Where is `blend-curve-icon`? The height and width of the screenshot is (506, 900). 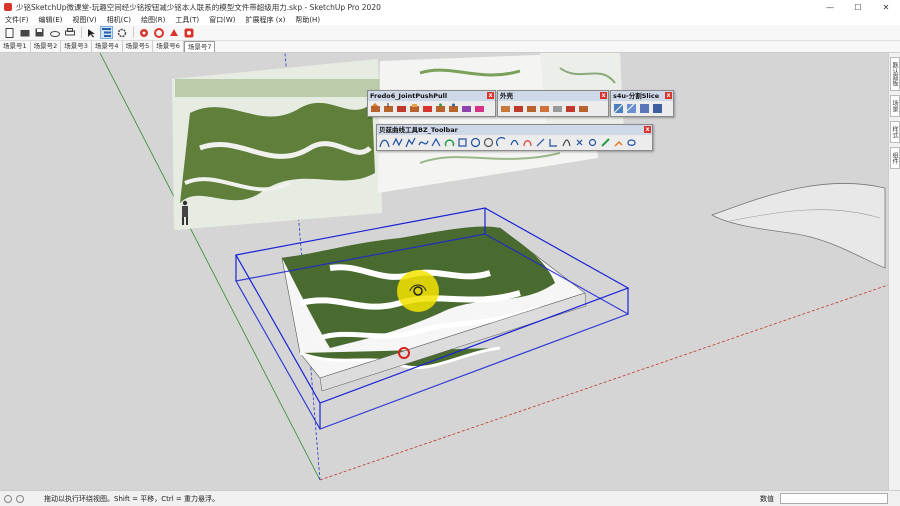
blend-curve-icon is located at coordinates (488, 142).